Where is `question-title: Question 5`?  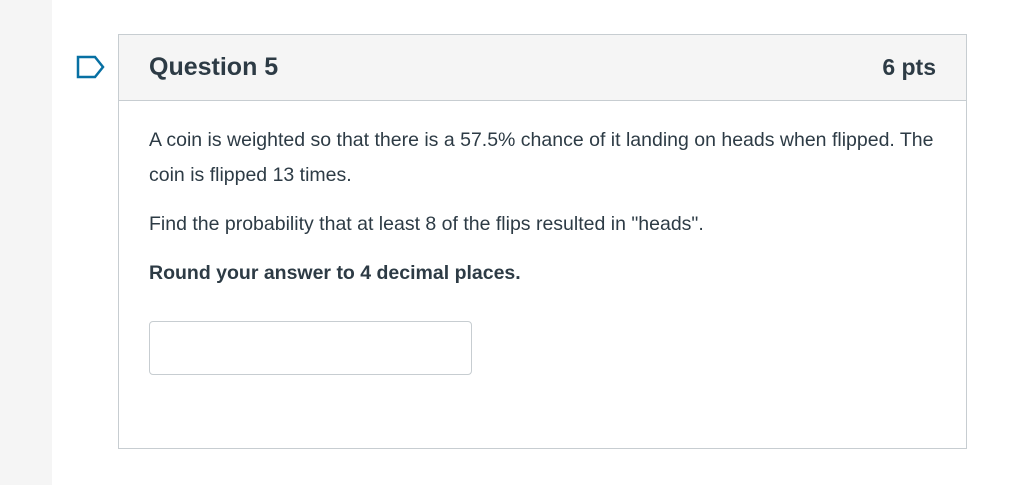
question-title: Question 5 is located at coordinates (214, 67).